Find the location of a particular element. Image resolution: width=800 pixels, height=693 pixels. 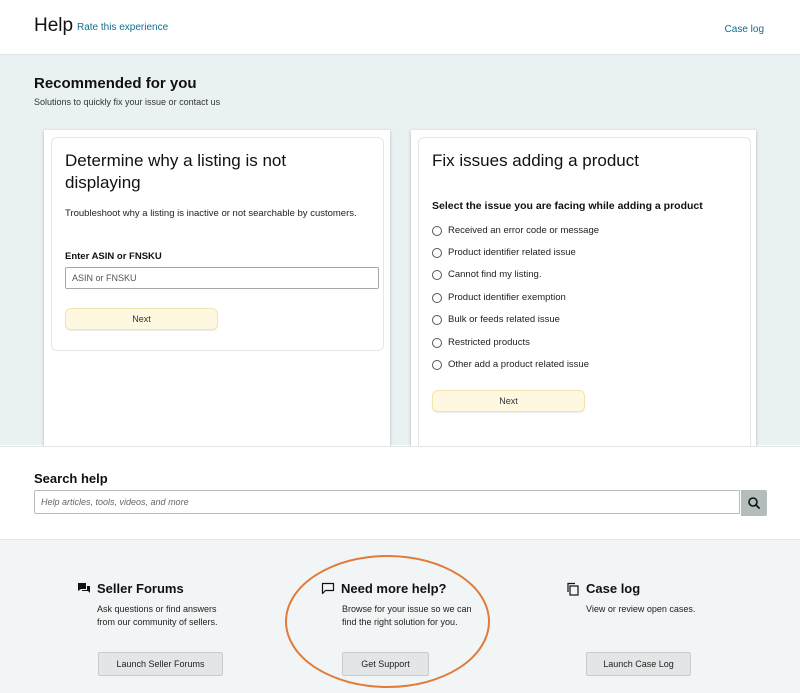

page-header: Help Rate this experience Case log is located at coordinates (400, 27).